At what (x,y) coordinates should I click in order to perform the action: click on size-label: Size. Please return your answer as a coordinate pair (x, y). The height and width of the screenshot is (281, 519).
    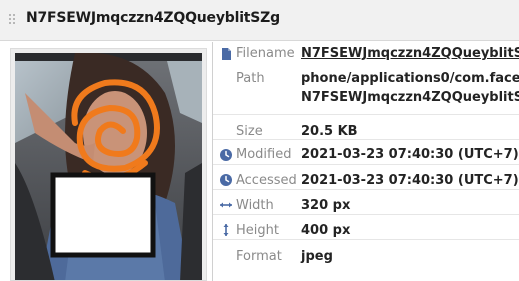
    Looking at the image, I should click on (249, 131).